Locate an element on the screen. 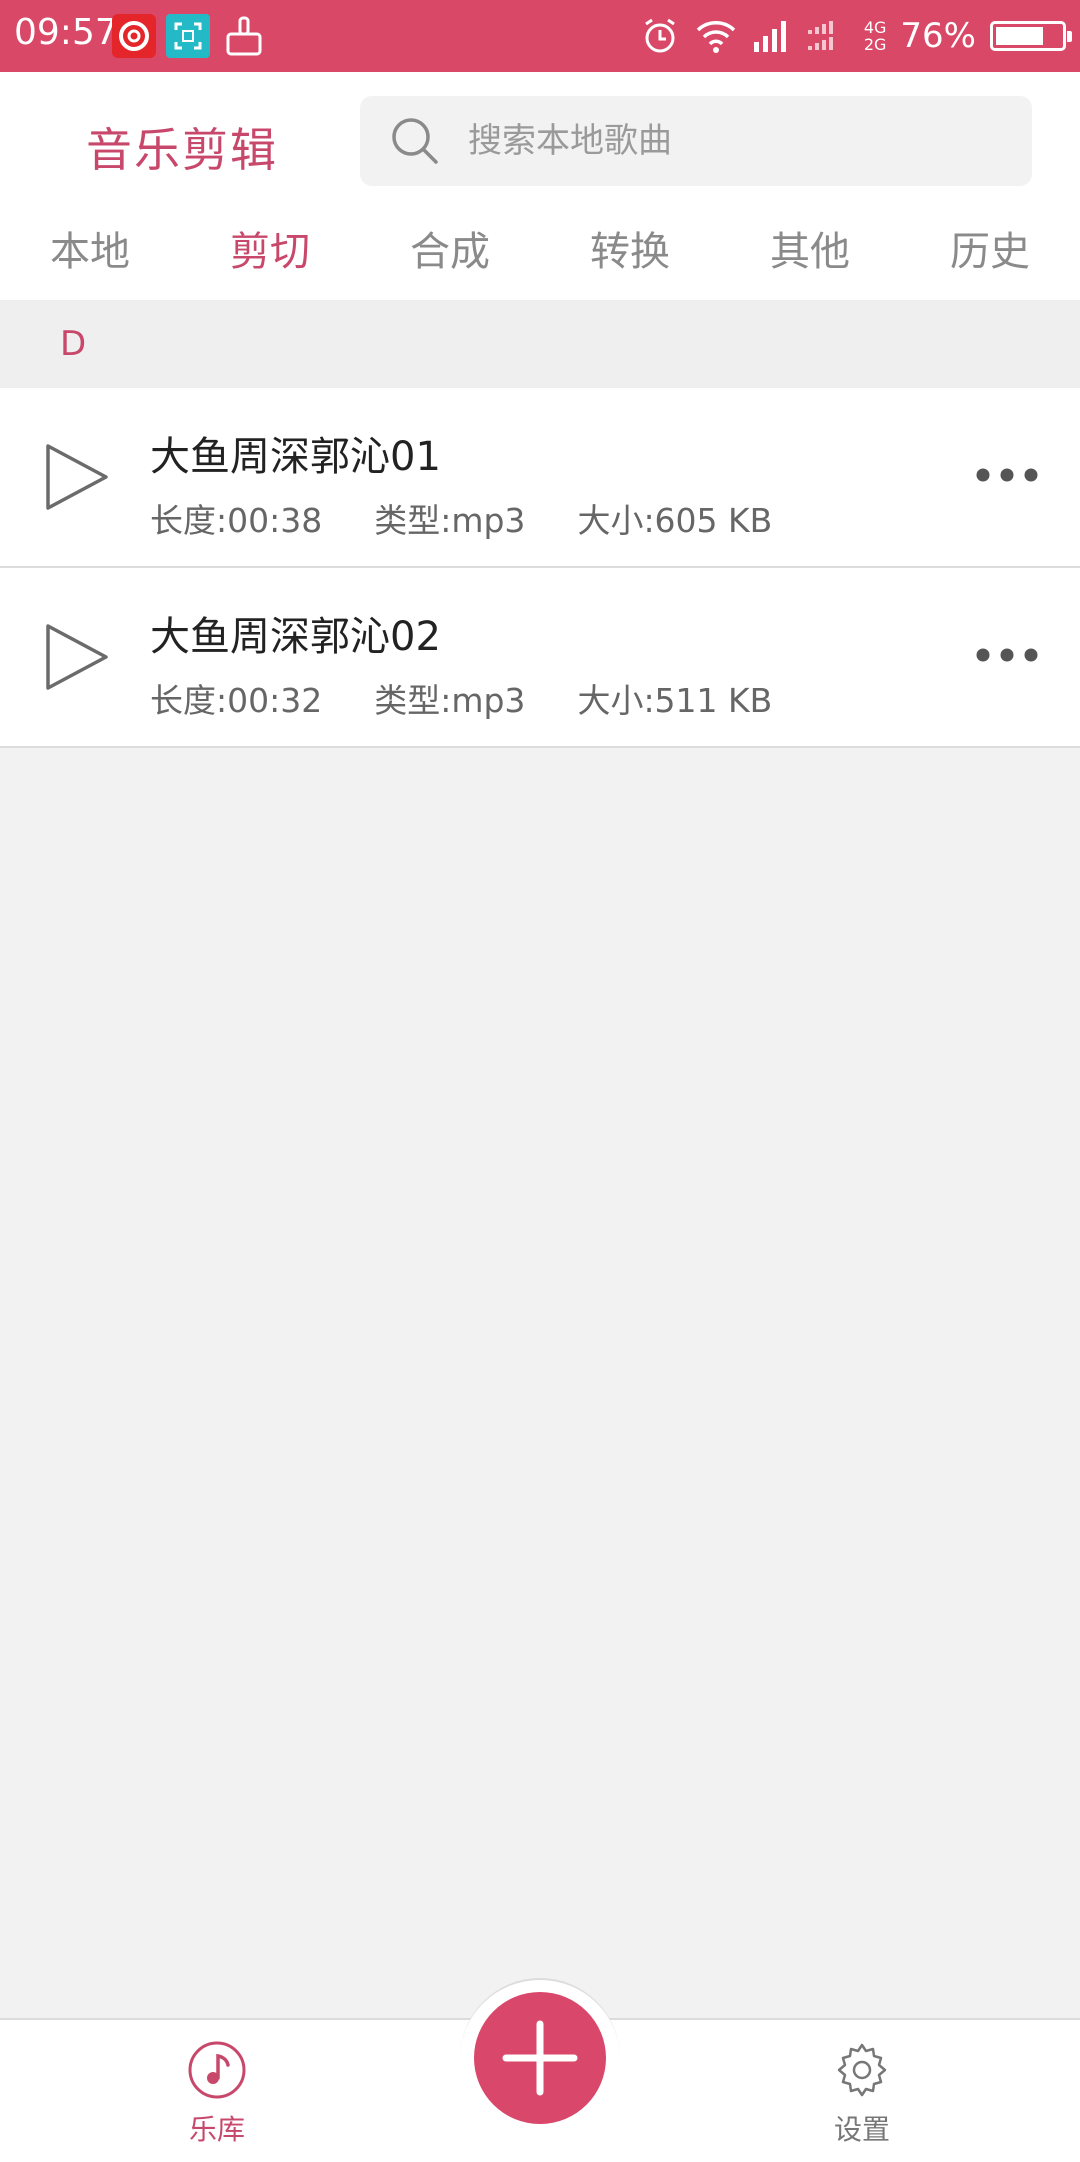  tab-cut: 剪切 is located at coordinates (270, 261).